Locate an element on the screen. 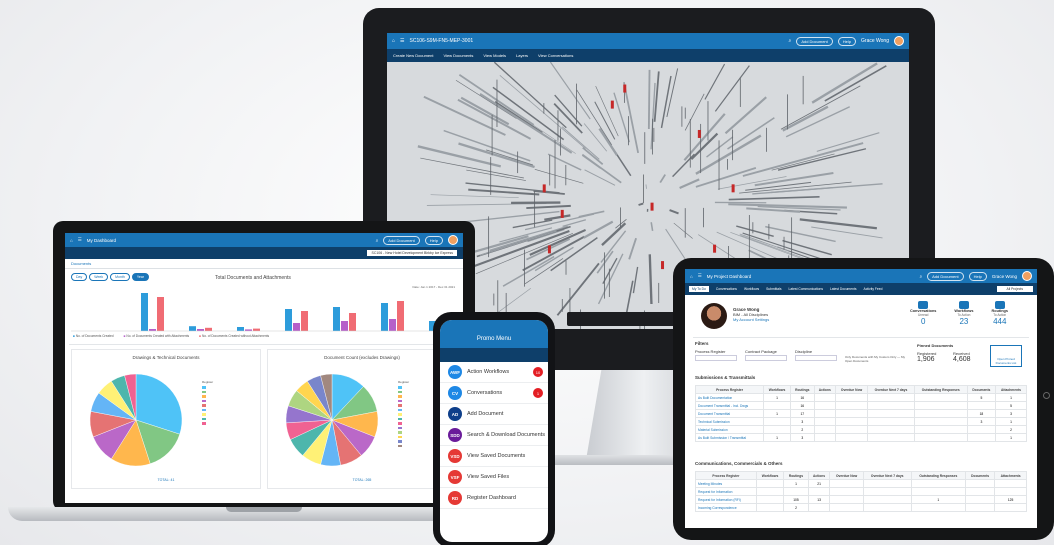  phone-menu-item: VSF View Saved Files is located at coordinates (494, 477).